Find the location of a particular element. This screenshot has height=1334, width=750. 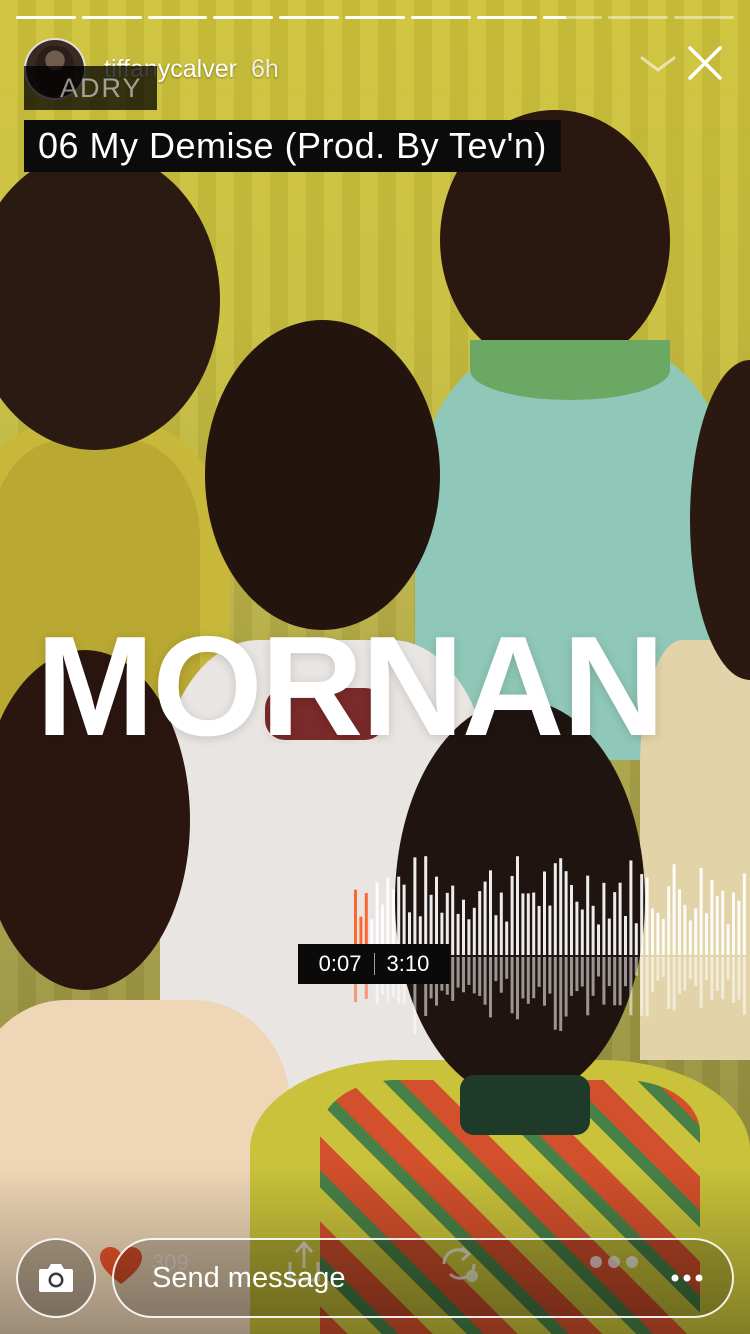

more-options-icon is located at coordinates (687, 1278).